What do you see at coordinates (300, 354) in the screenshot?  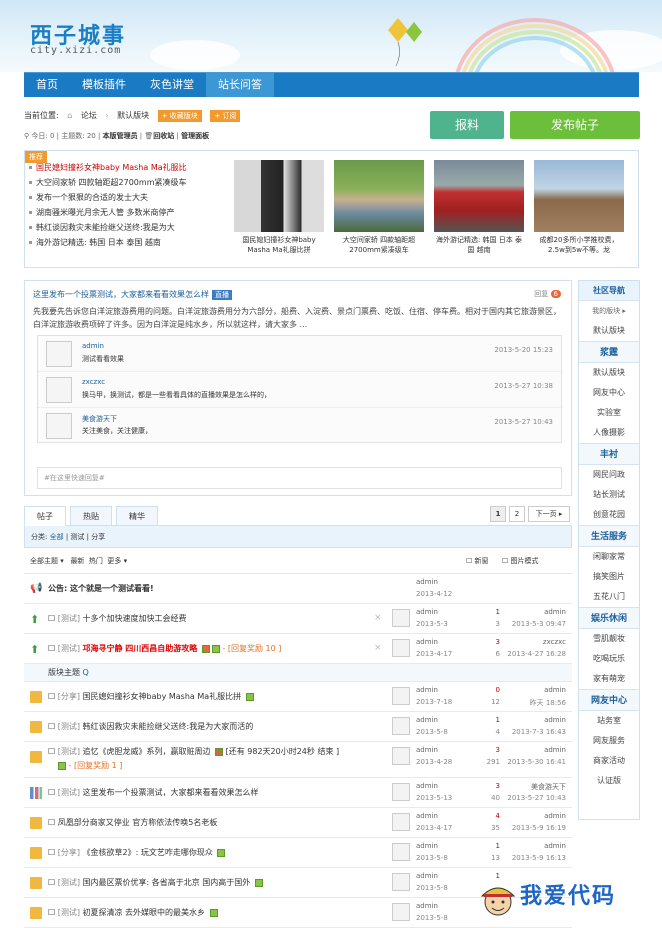 I see `comment: admin 测试看看效果 2013-5-20 15:23` at bounding box center [300, 354].